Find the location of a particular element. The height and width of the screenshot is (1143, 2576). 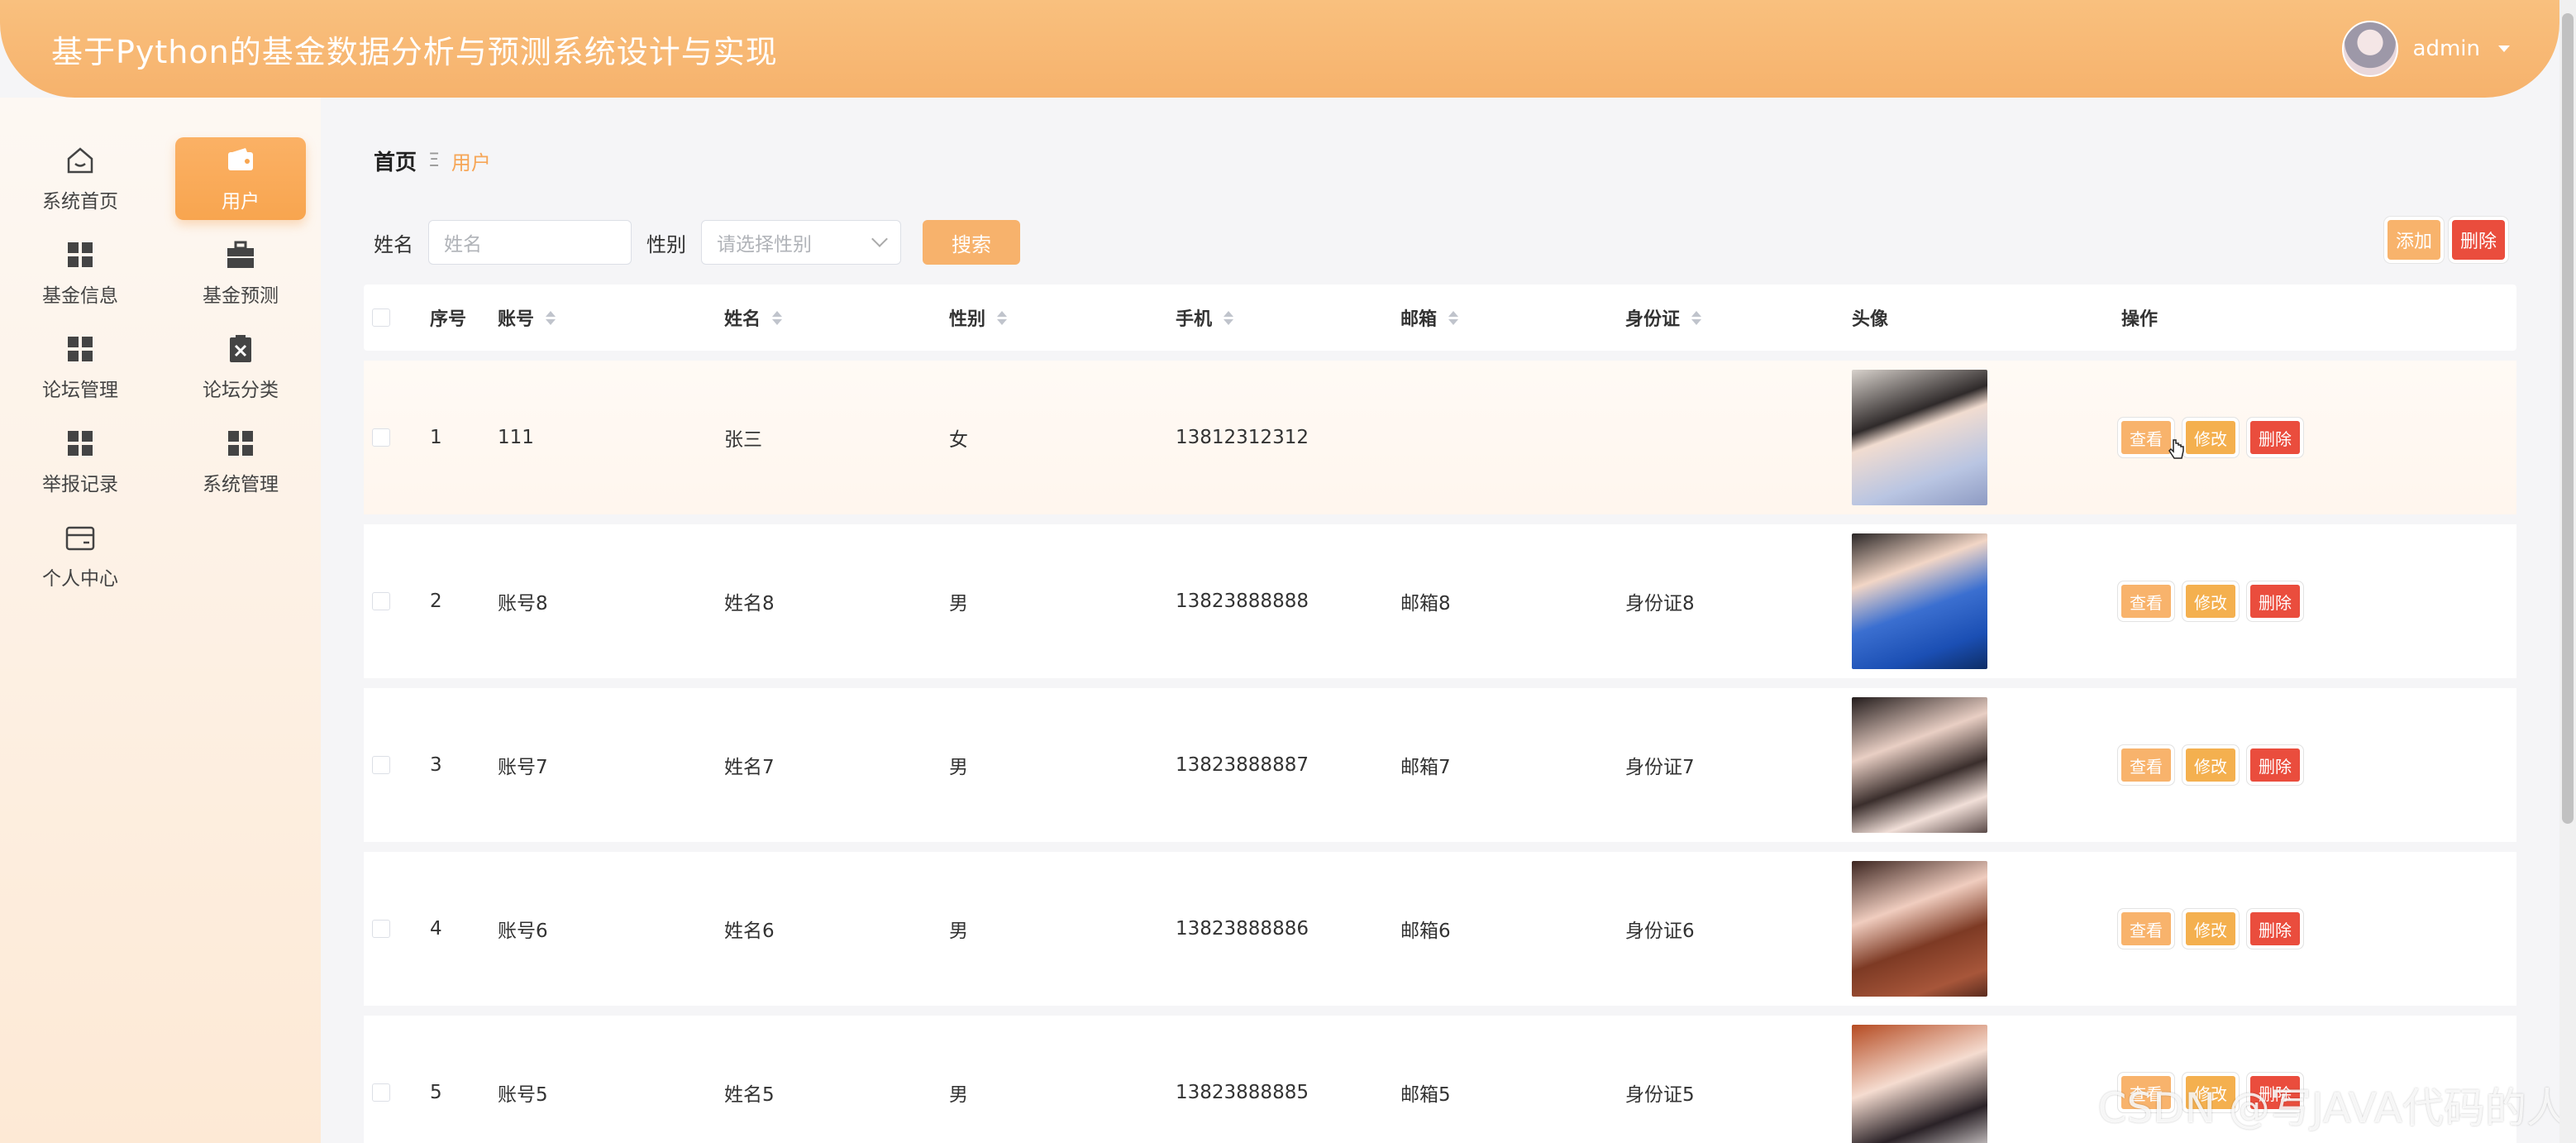

username: admin is located at coordinates (2446, 48).